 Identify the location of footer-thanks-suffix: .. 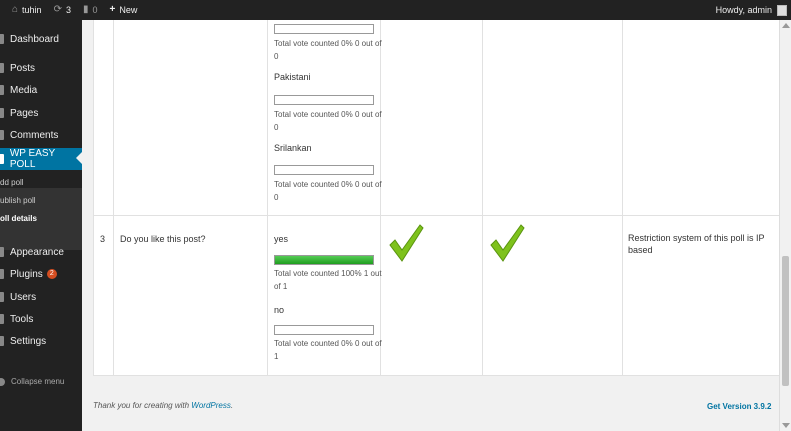
(232, 405).